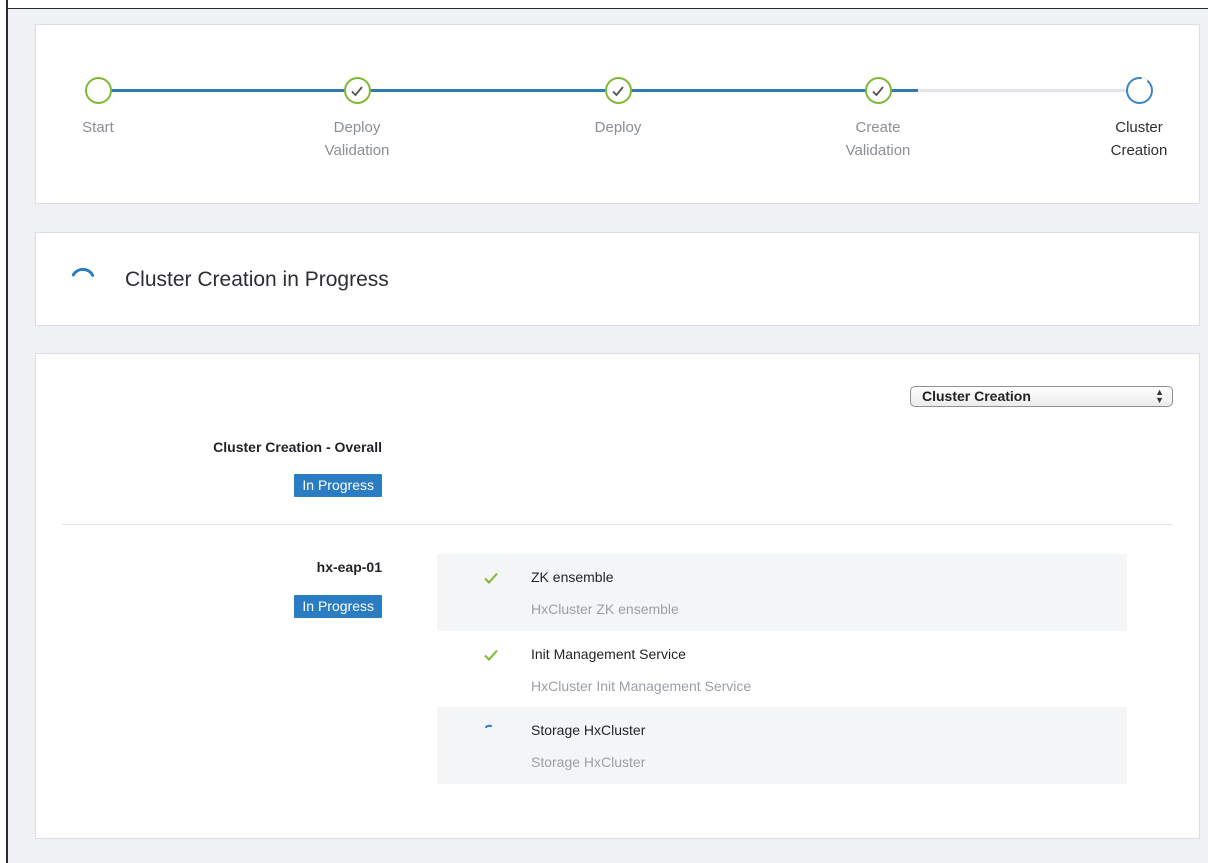 The width and height of the screenshot is (1208, 863). What do you see at coordinates (605, 609) in the screenshot?
I see `task-description: HxCluster ZK ensemble` at bounding box center [605, 609].